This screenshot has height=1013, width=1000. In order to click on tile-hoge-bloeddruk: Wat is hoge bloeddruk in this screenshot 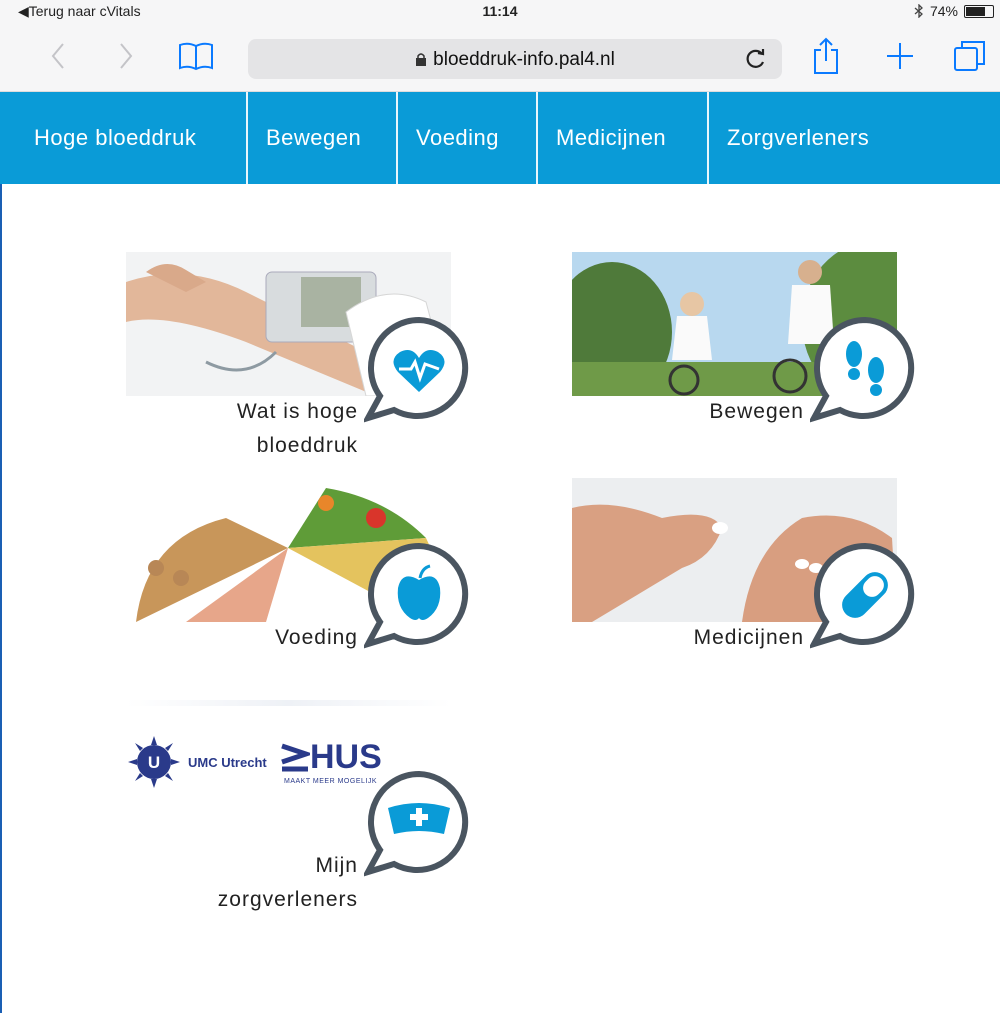, I will do `click(306, 357)`.